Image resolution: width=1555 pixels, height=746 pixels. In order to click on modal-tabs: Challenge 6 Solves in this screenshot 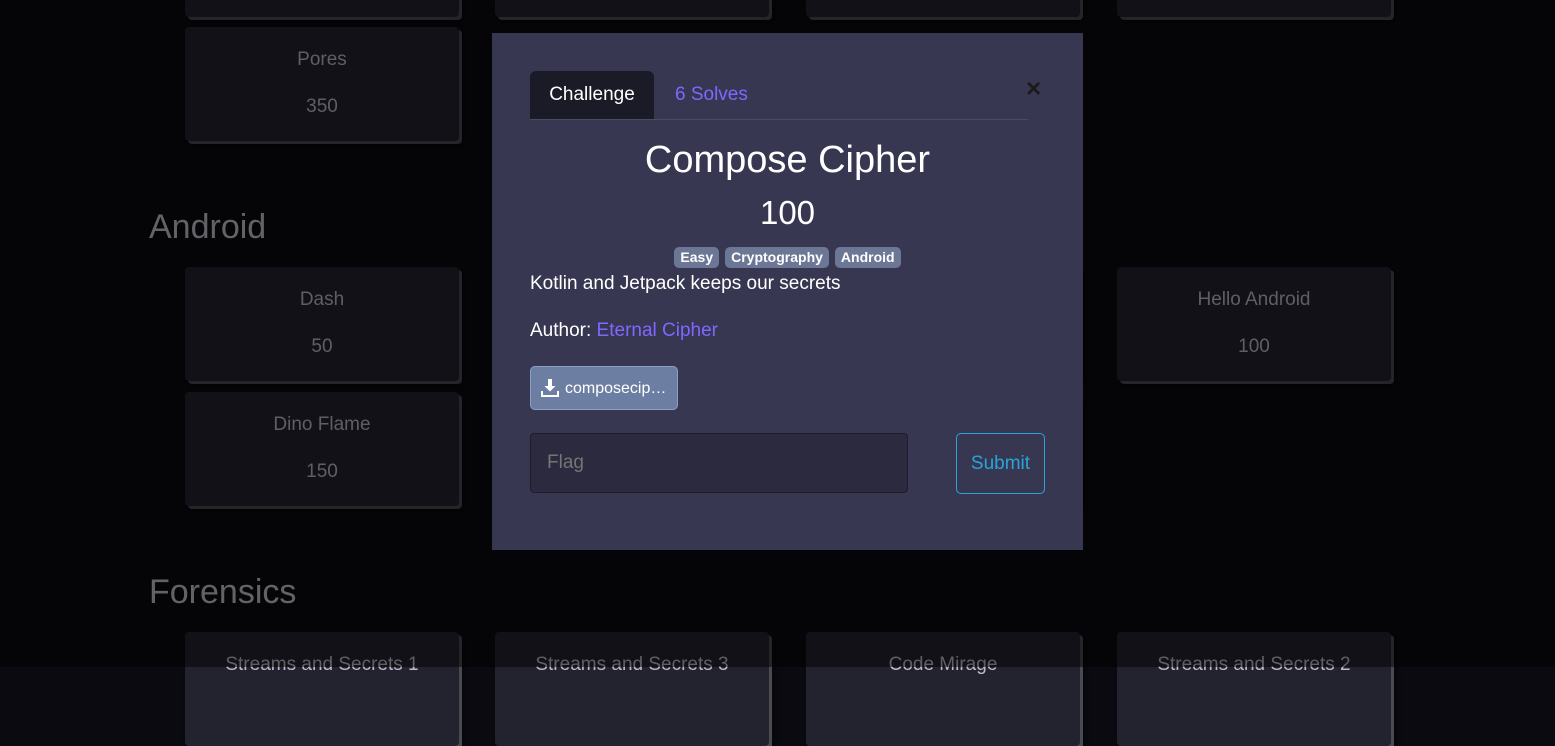, I will do `click(779, 95)`.